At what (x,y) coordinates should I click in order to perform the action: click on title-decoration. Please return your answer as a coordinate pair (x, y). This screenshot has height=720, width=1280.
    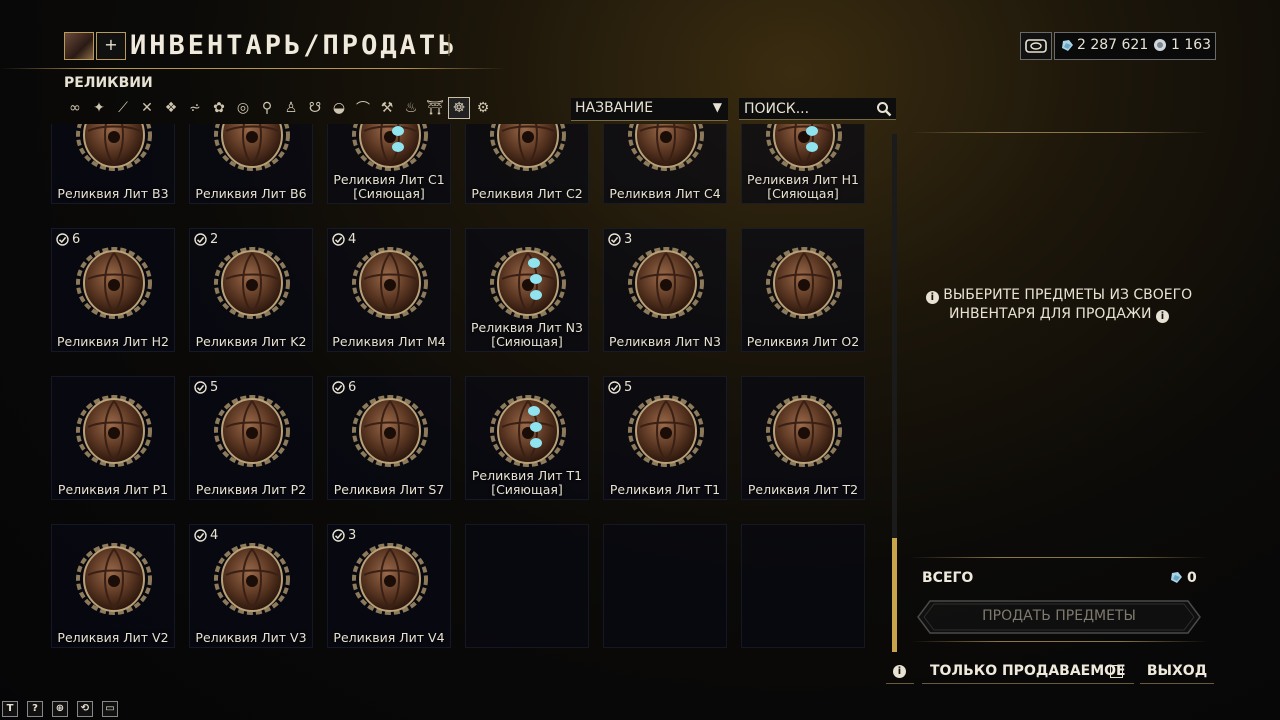
    Looking at the image, I should click on (469, 45).